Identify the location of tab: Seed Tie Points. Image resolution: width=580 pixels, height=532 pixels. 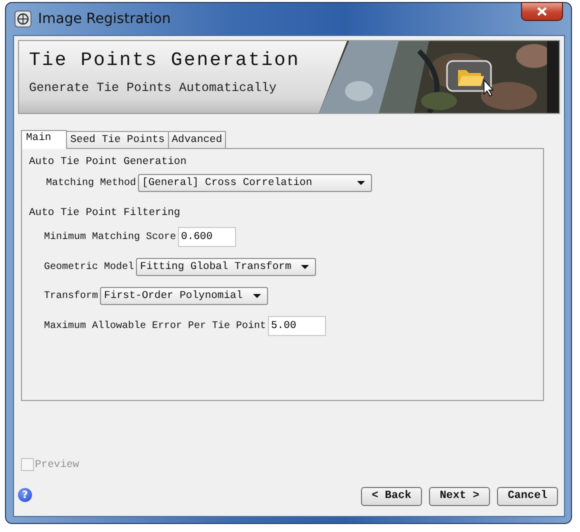
(117, 139).